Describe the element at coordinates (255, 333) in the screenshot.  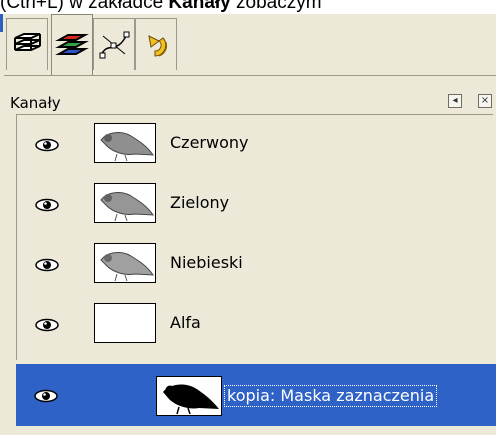
I see `channel-row-alpha: Alfa` at that location.